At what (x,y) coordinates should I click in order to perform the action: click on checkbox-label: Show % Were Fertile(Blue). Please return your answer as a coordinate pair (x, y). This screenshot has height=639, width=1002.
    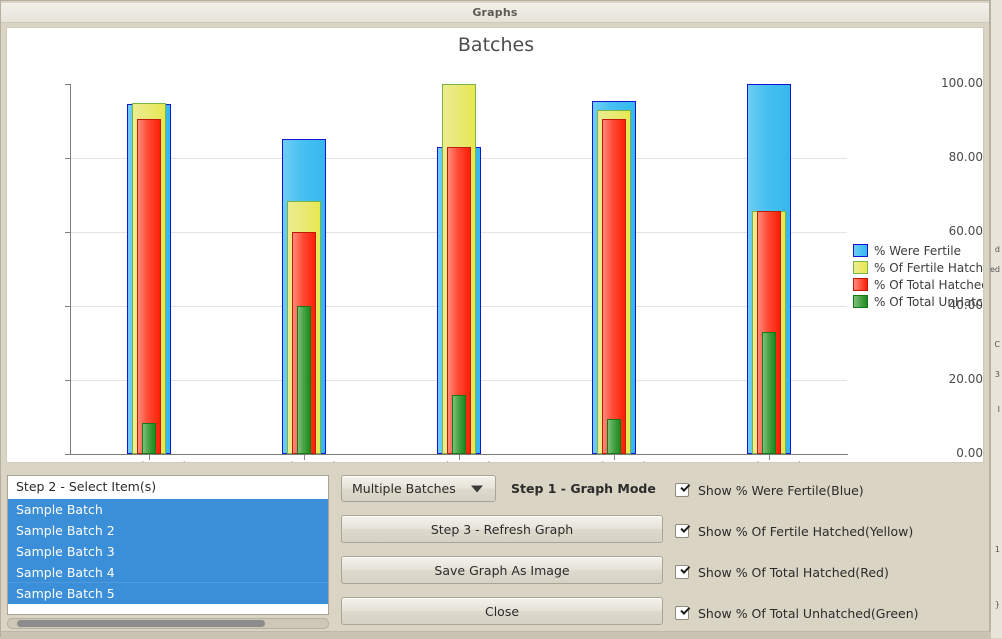
    Looking at the image, I should click on (781, 490).